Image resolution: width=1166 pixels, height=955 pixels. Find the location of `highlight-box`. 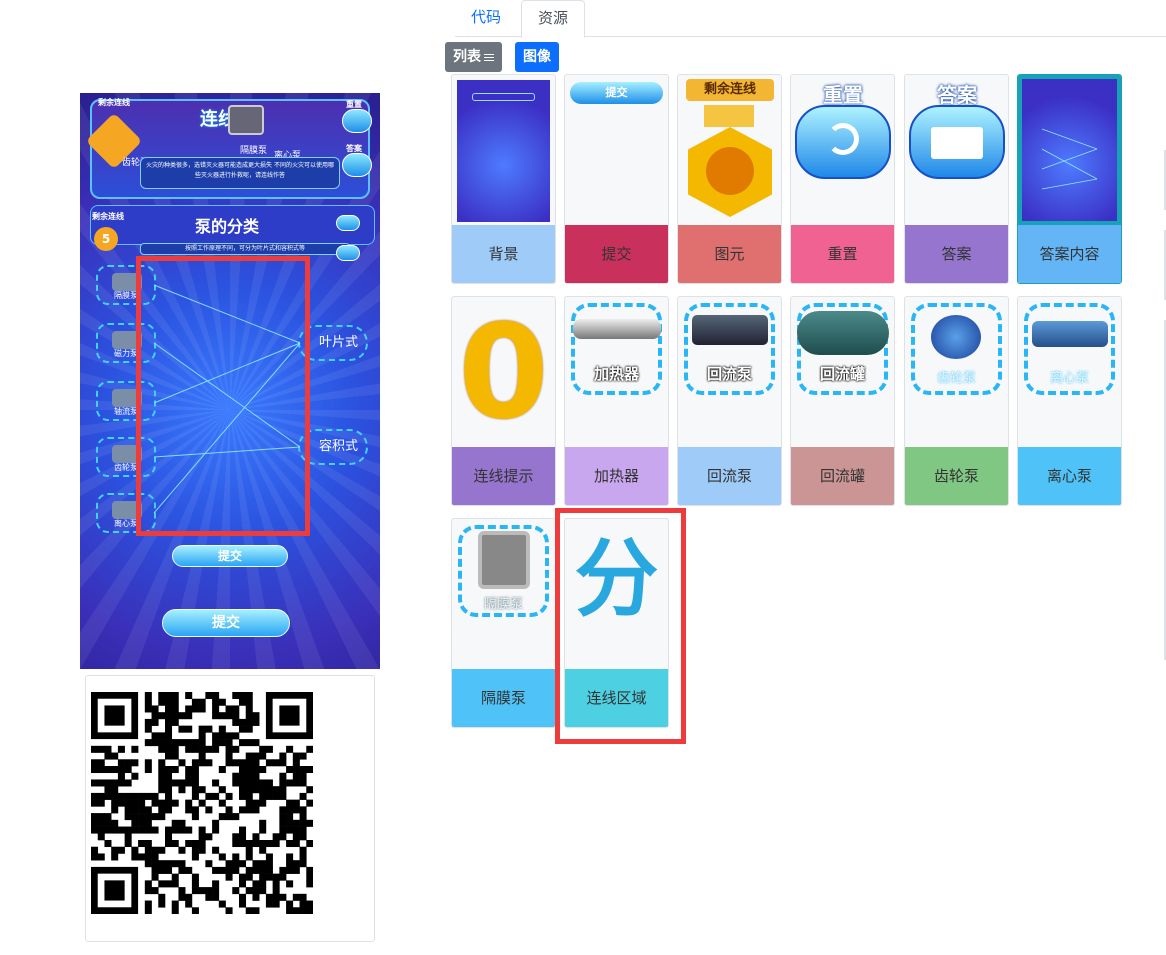

highlight-box is located at coordinates (620, 626).